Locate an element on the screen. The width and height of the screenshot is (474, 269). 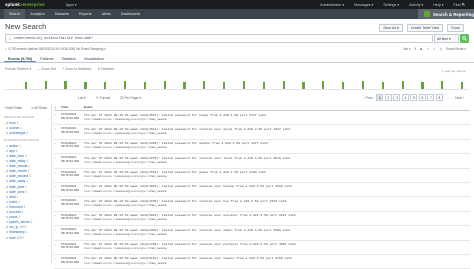
field-name: index is located at coordinates (13, 202).